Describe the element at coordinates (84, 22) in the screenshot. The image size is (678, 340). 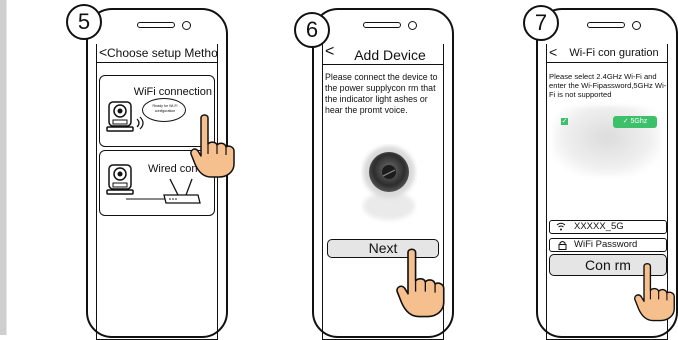
I see `step-number-5: 5` at that location.